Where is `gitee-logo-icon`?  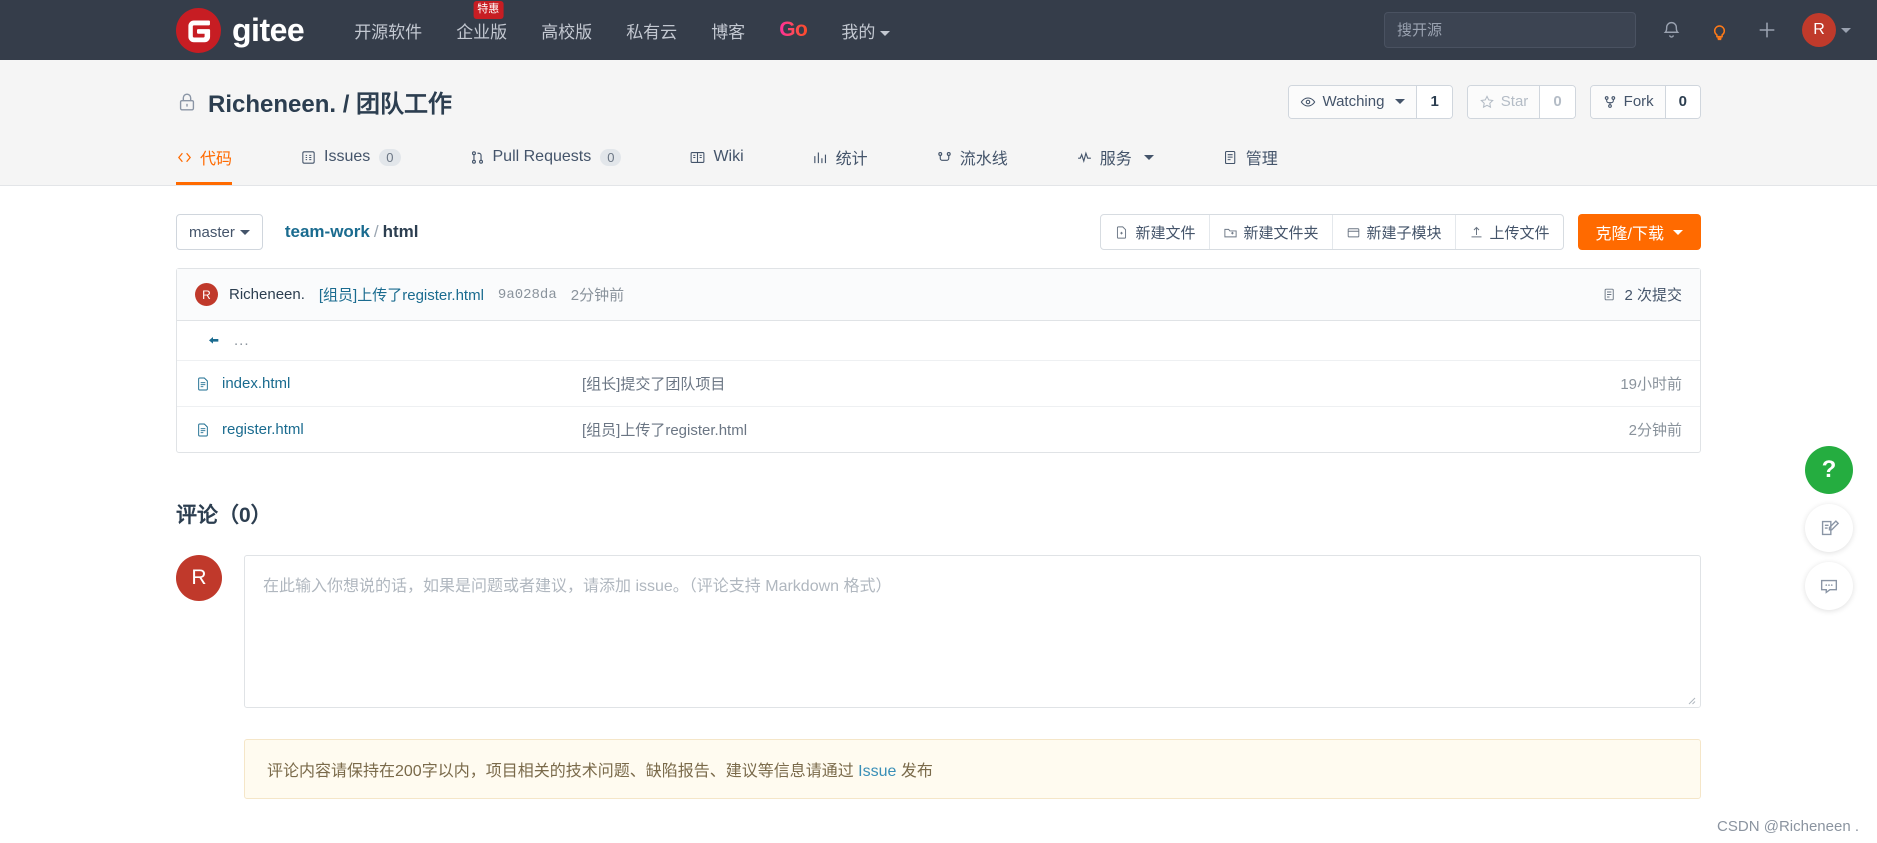 gitee-logo-icon is located at coordinates (198, 30).